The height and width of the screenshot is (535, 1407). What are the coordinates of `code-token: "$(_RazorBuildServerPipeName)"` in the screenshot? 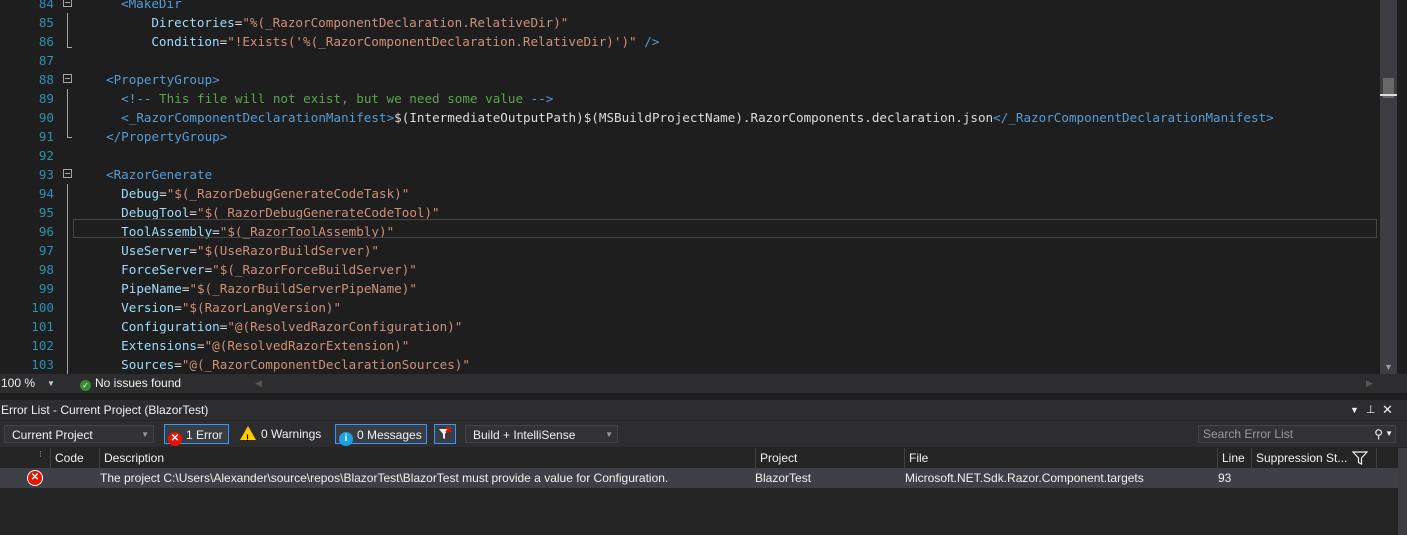 It's located at (303, 288).